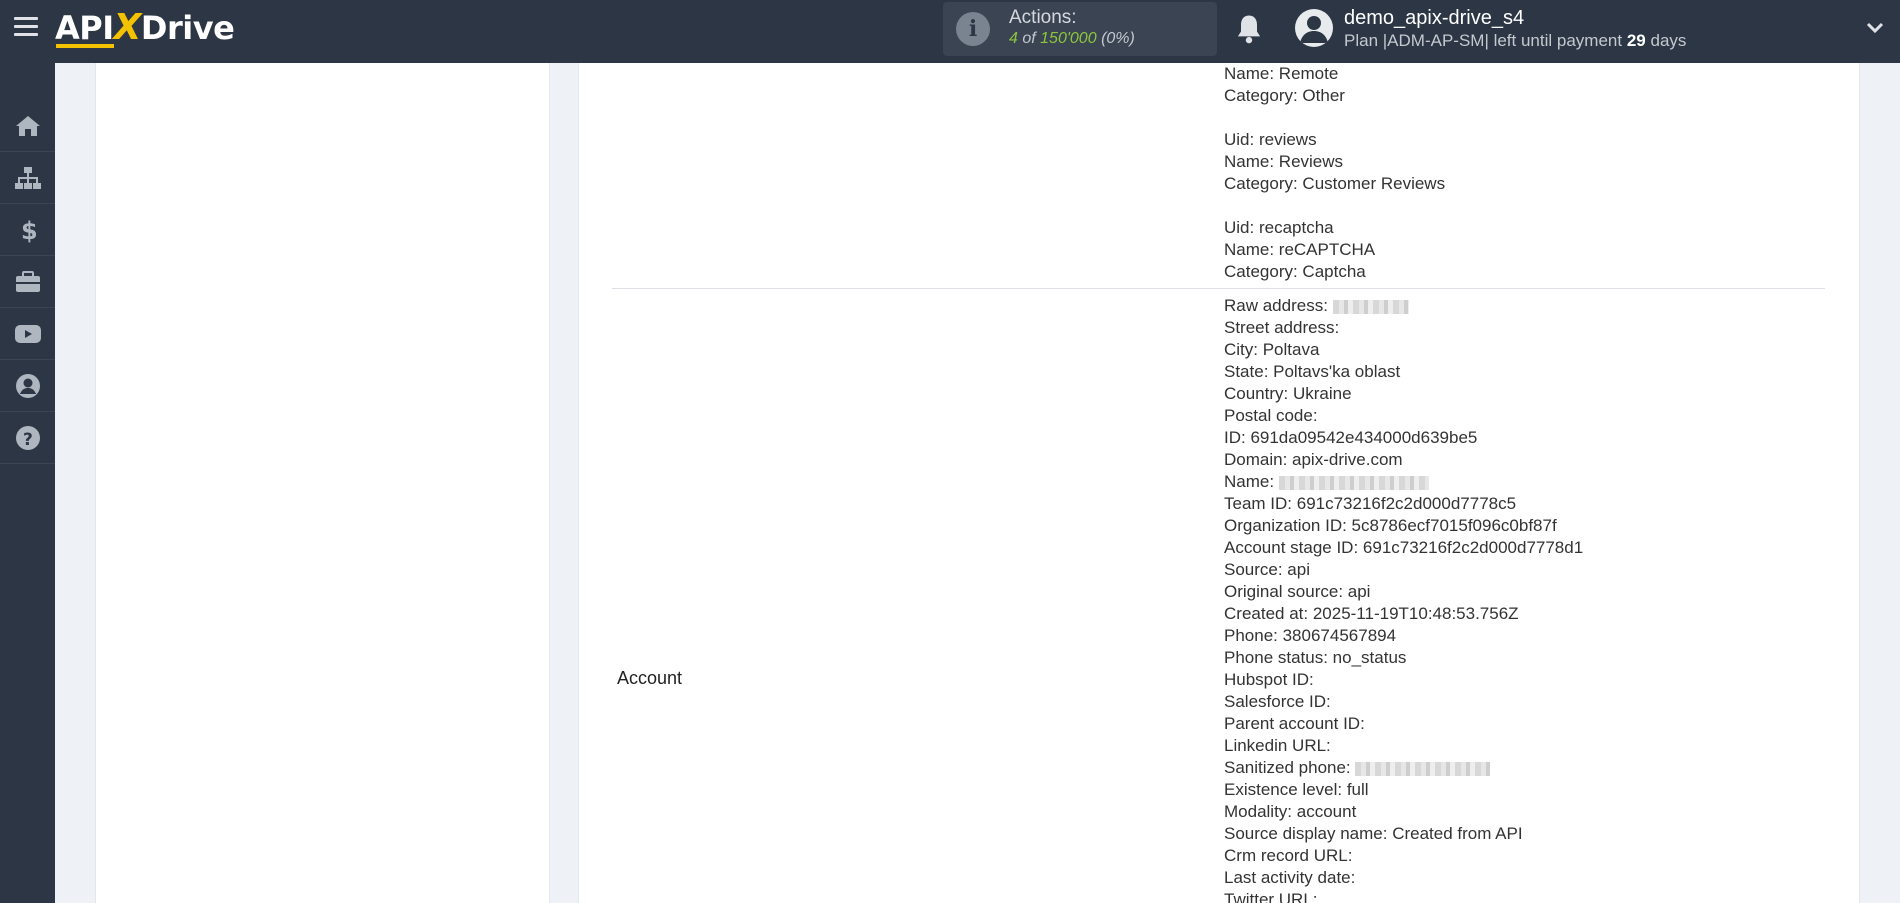 Image resolution: width=1900 pixels, height=903 pixels. I want to click on account-field: Team ID: 691c73216f2c2d000d7778c5, so click(1370, 503).